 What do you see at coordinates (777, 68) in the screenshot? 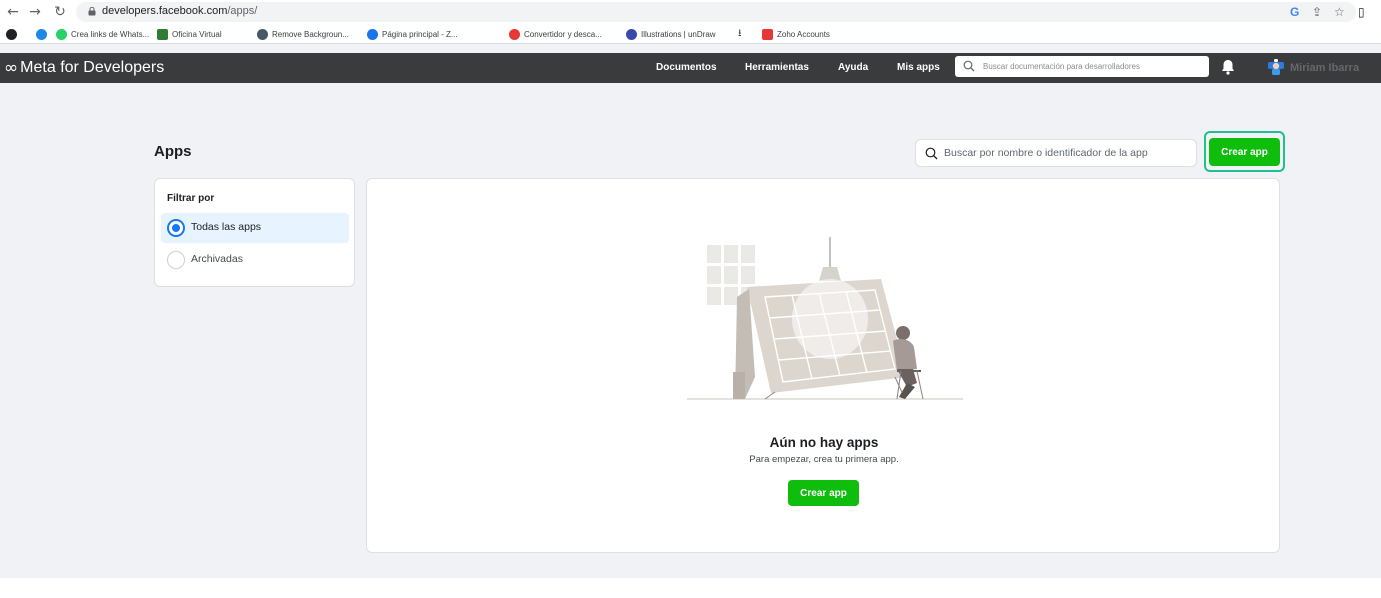
I see `nav-herramientas: Herramientas` at bounding box center [777, 68].